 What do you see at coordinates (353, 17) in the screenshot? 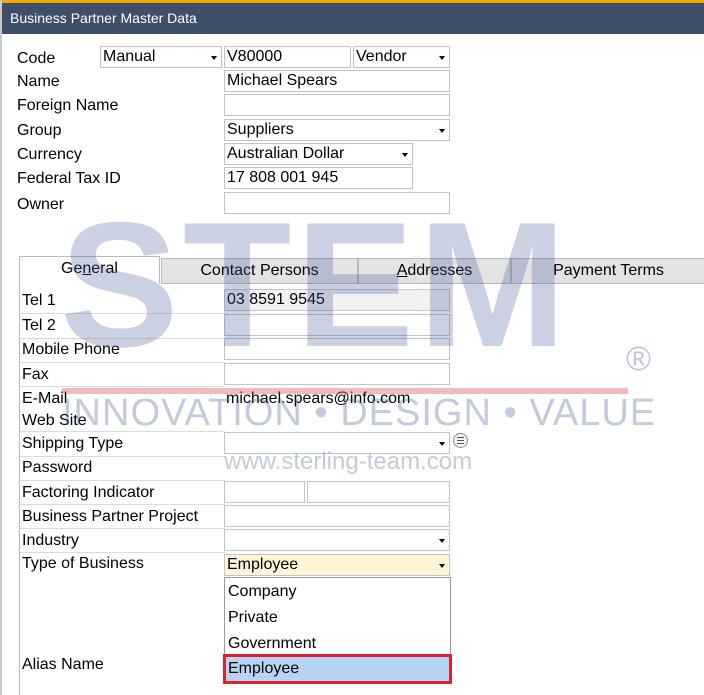
I see `window-title: Business Partner Master Data` at bounding box center [353, 17].